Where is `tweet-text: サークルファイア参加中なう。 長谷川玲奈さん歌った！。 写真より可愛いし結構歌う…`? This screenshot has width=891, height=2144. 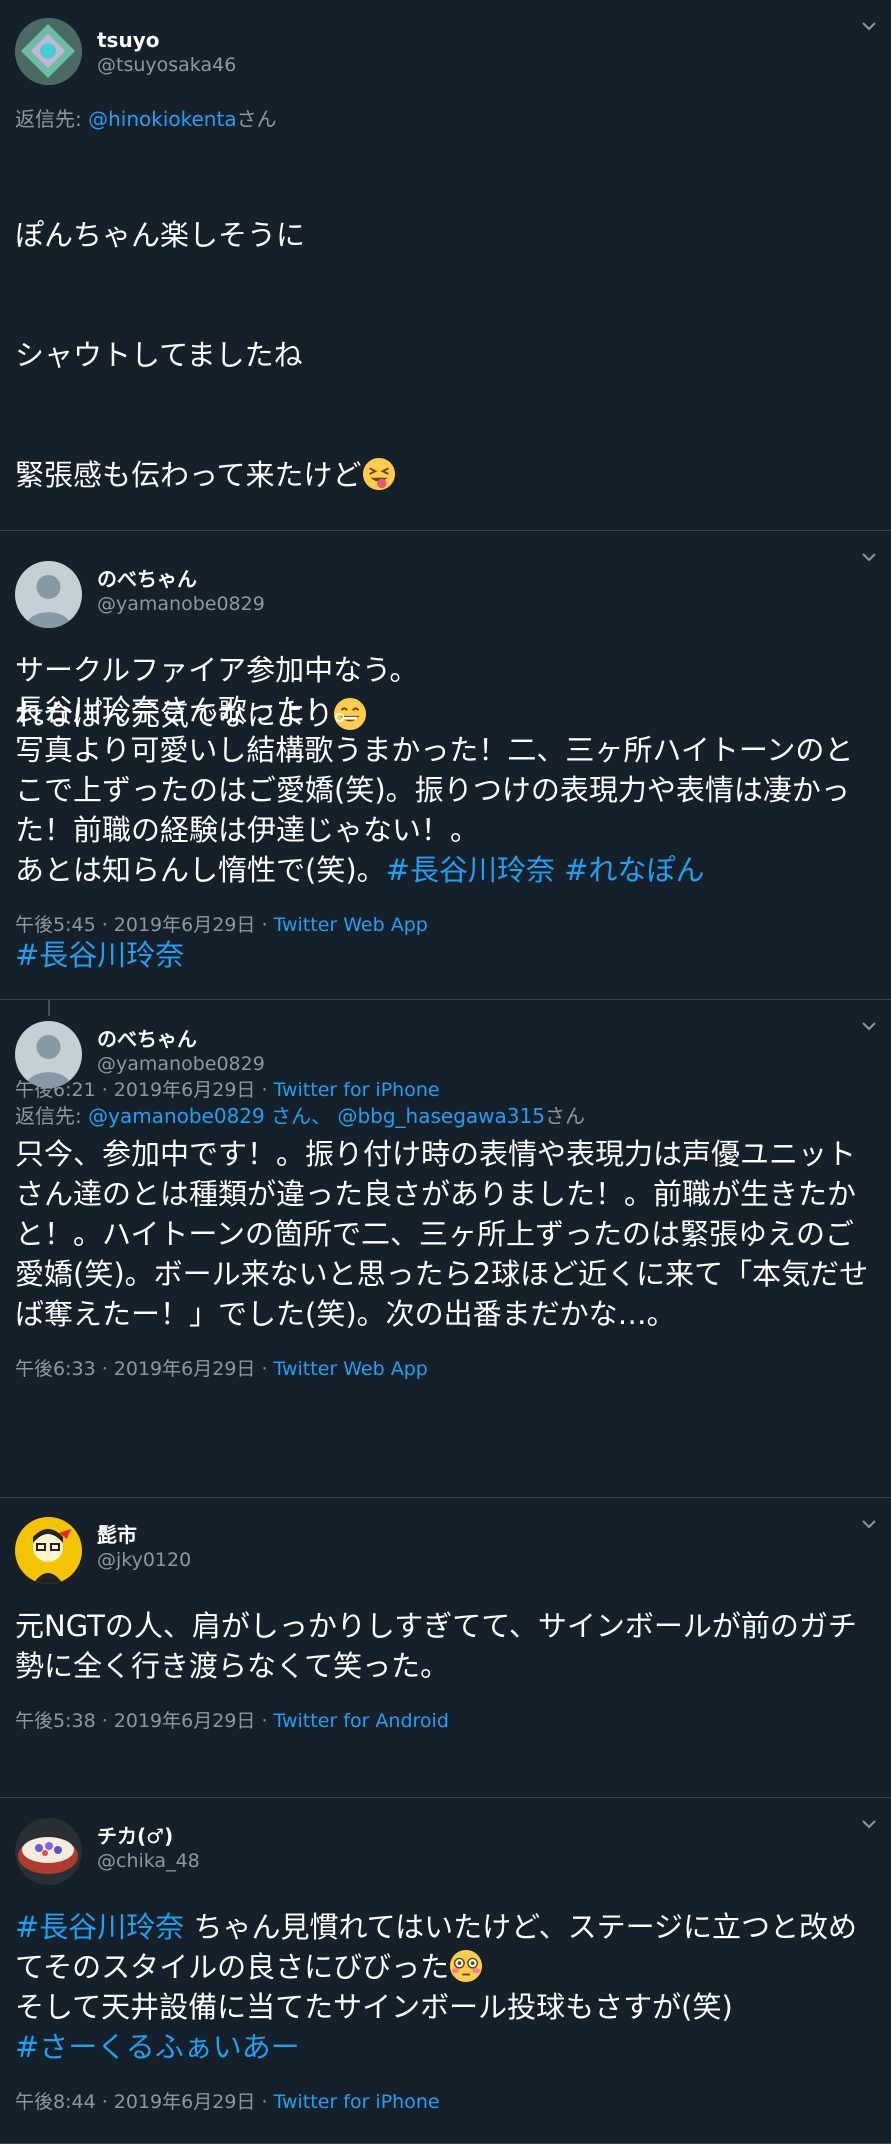
tweet-text: サークルファイア参加中なう。 長谷川玲奈さん歌った！。 写真より可愛いし結構歌う… is located at coordinates (445, 770).